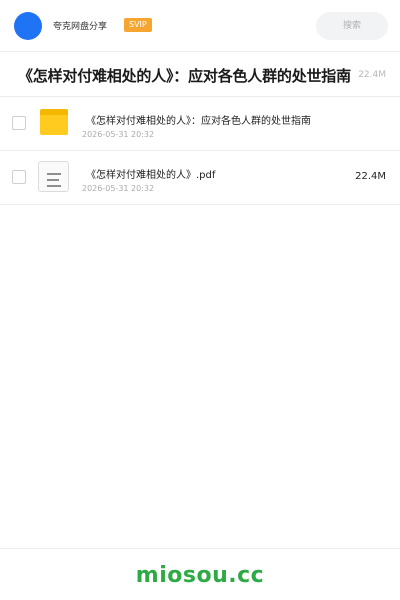  What do you see at coordinates (28, 26) in the screenshot?
I see `avatar` at bounding box center [28, 26].